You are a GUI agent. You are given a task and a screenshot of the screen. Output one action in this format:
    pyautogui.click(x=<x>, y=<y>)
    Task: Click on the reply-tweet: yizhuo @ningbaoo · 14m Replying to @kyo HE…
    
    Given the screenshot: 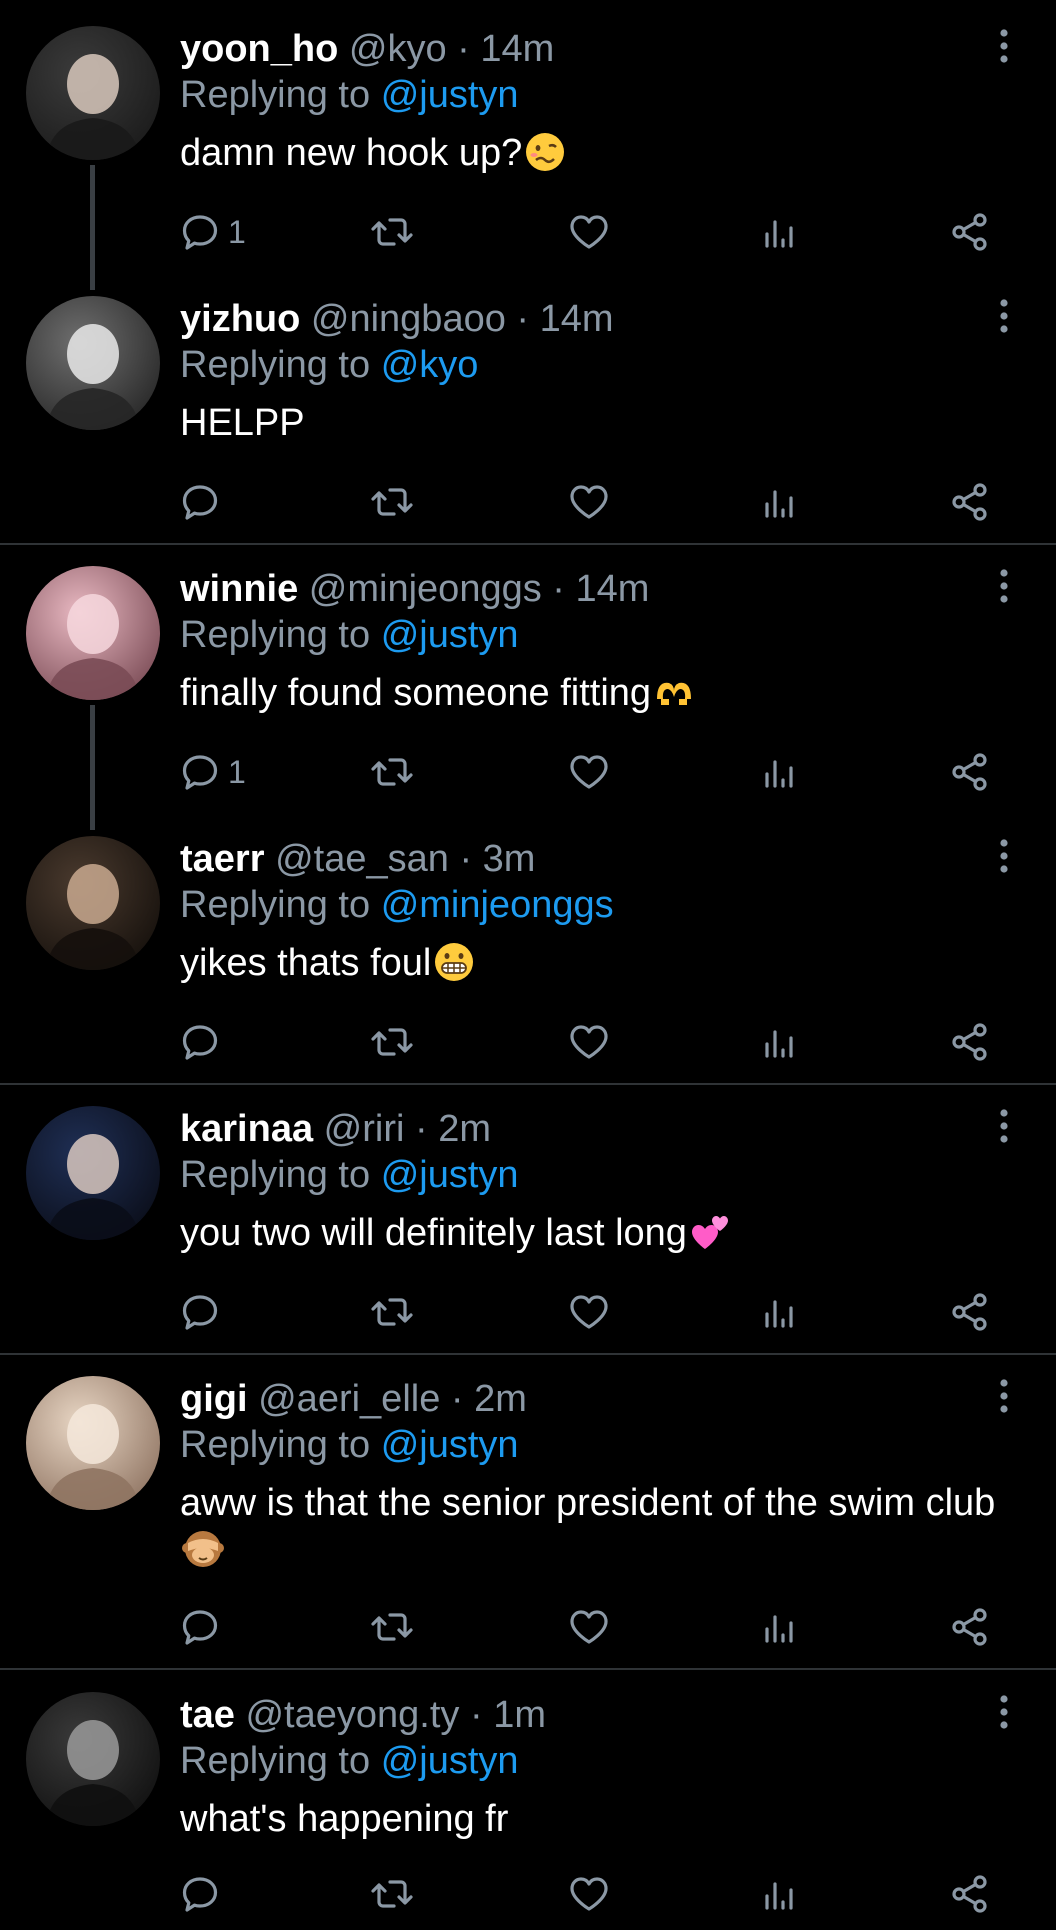 What is the action you would take?
    pyautogui.click(x=528, y=404)
    